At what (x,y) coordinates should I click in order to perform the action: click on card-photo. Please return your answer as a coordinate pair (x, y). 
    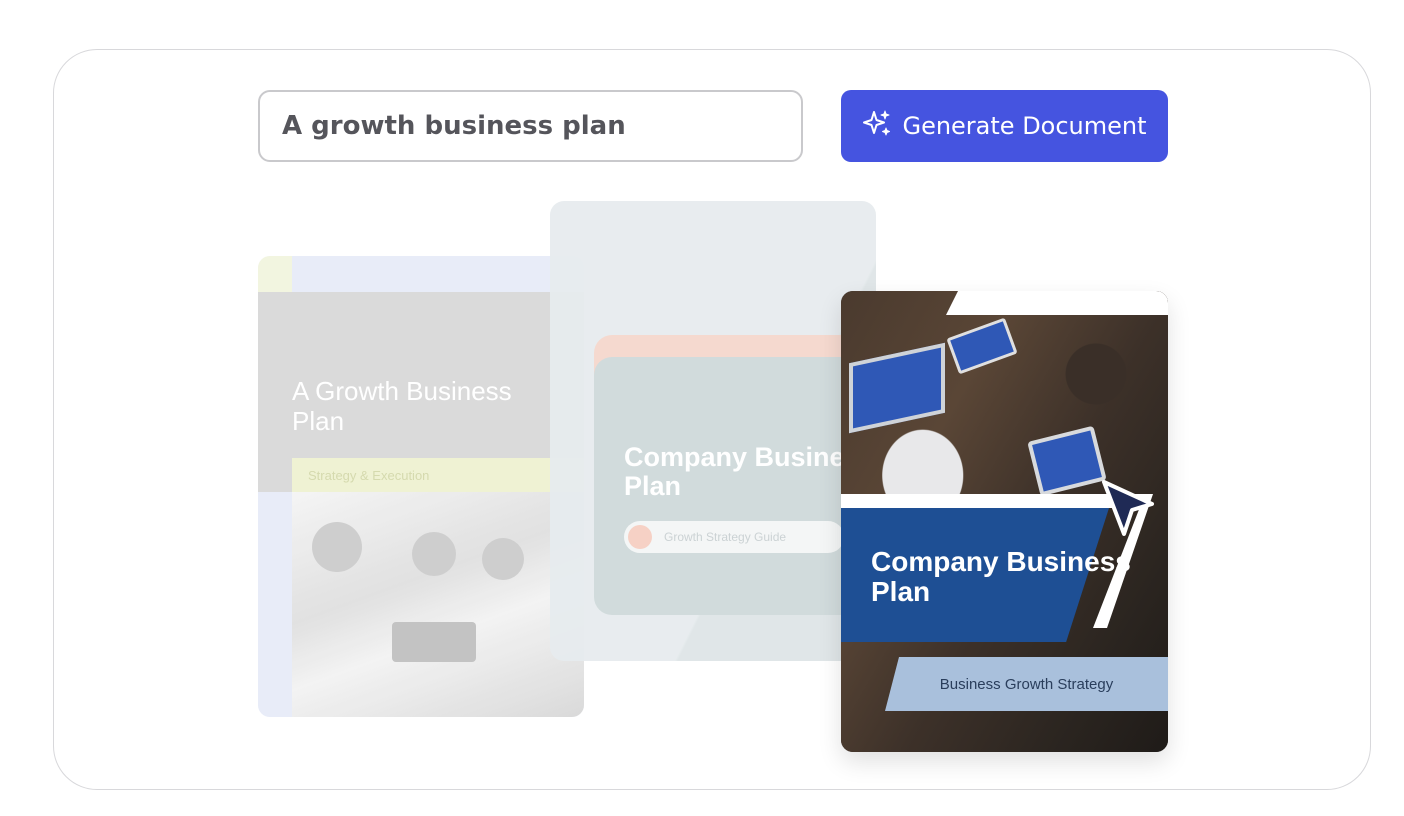
    Looking at the image, I should click on (438, 604).